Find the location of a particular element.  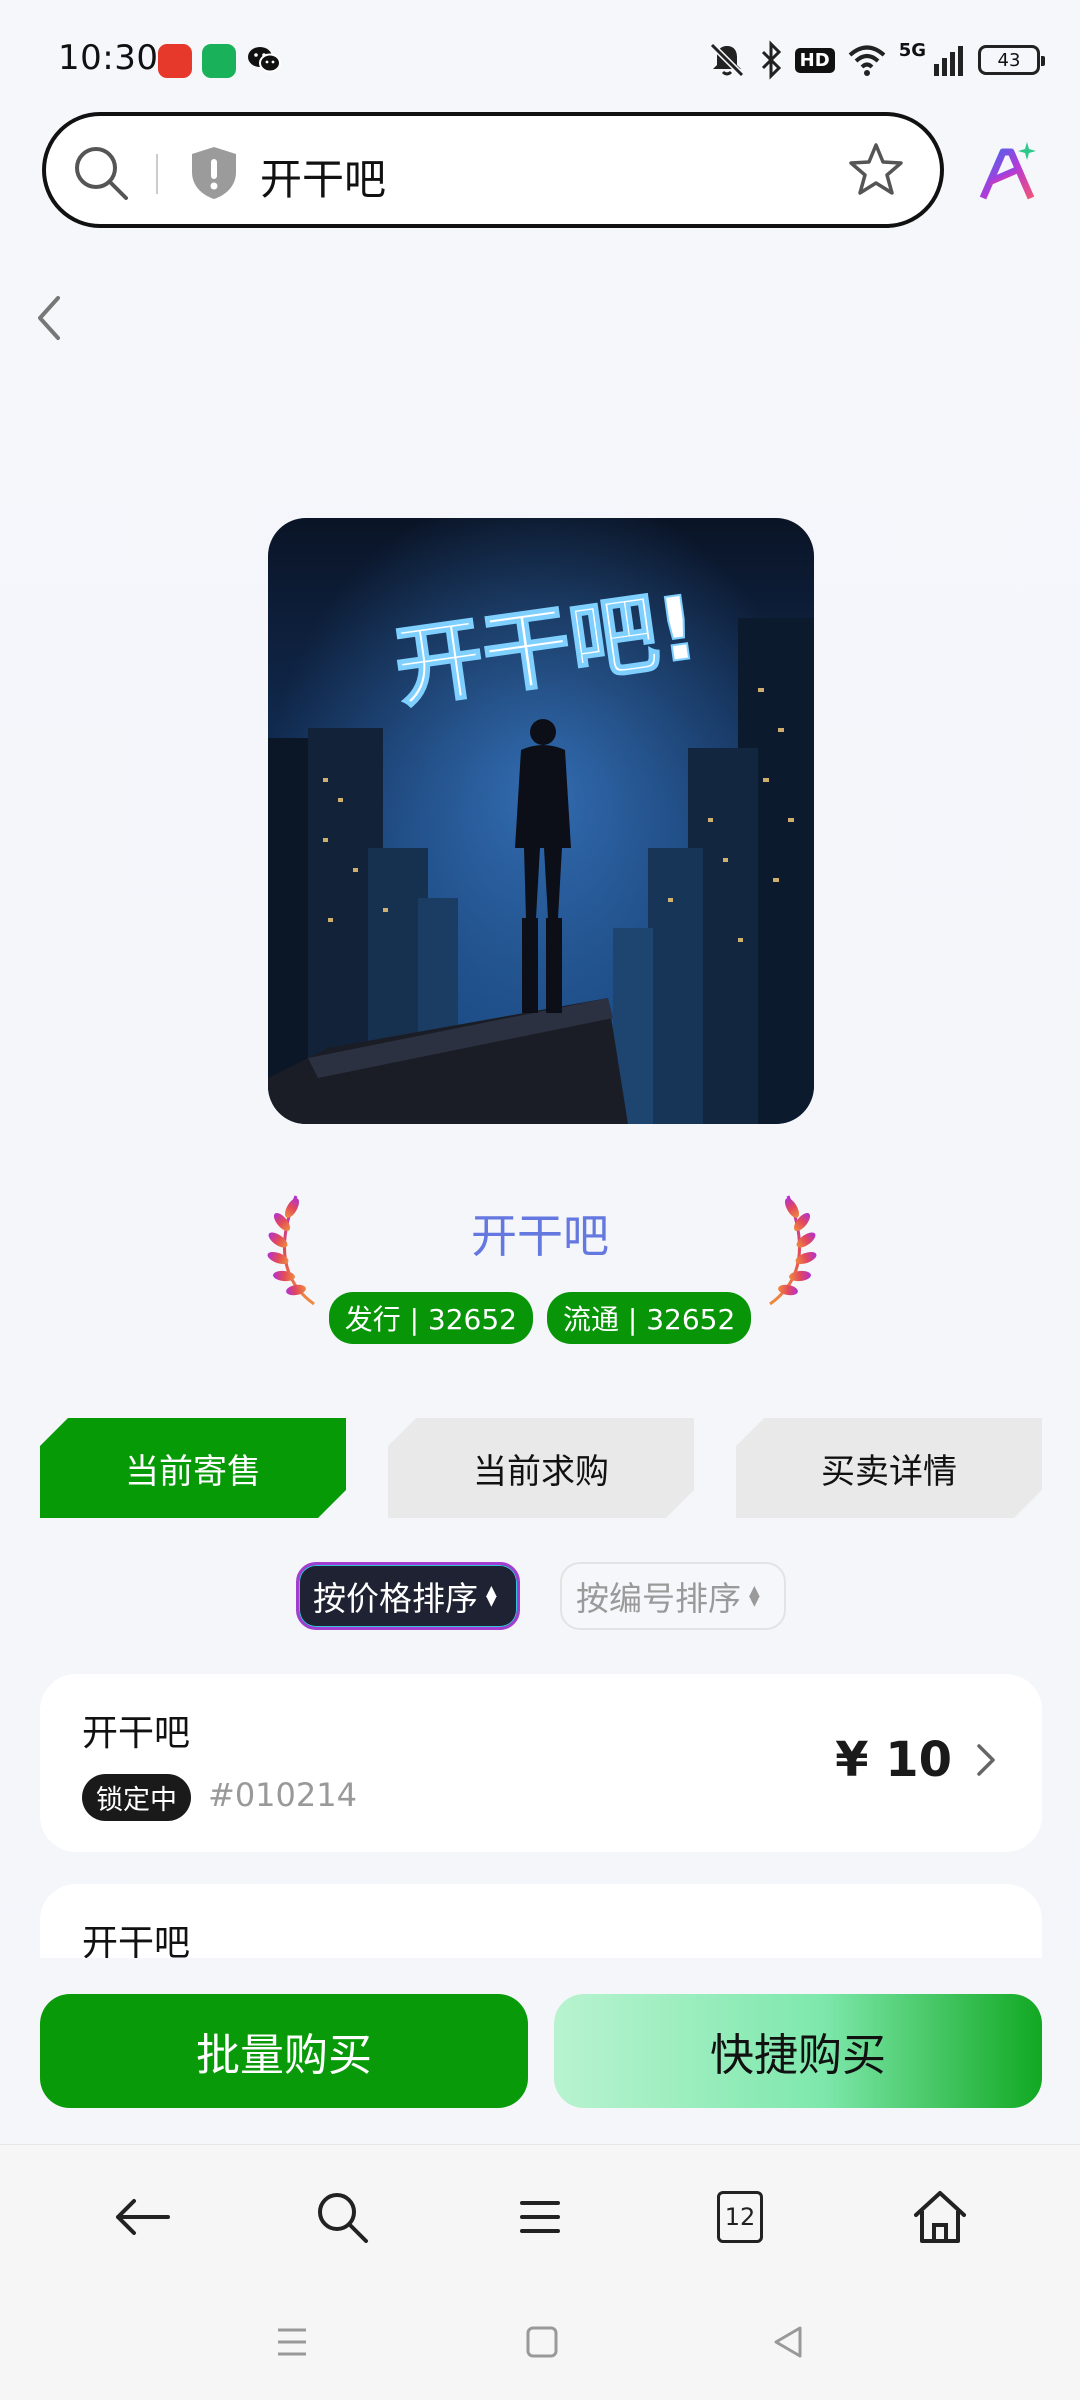

bulk-buy-button: 批量购买 is located at coordinates (284, 2051).